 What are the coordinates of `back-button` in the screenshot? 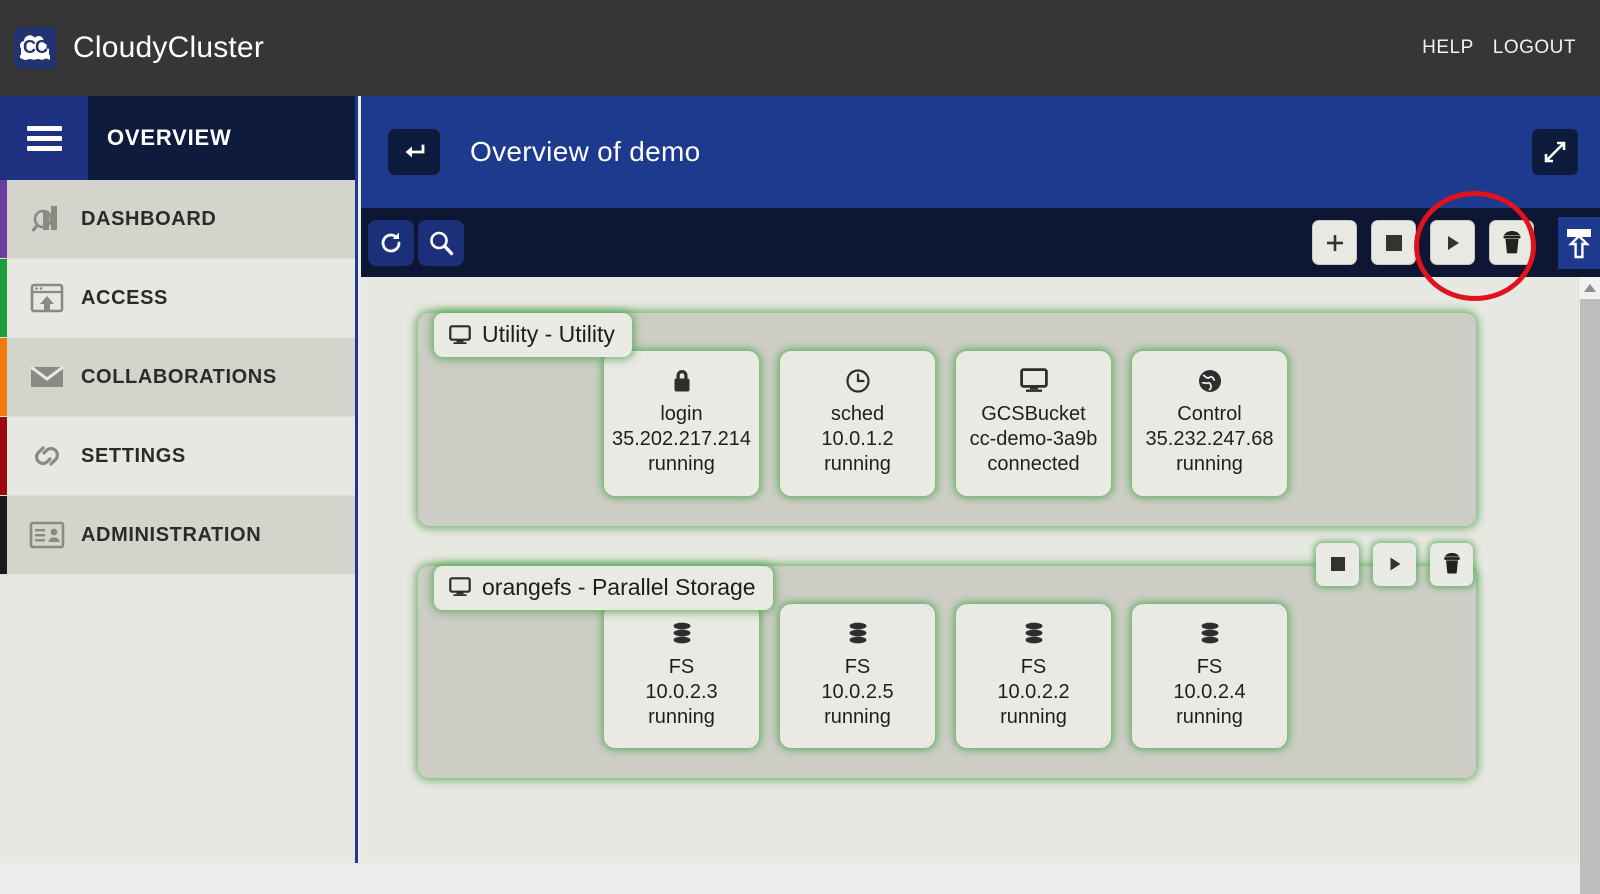 It's located at (414, 152).